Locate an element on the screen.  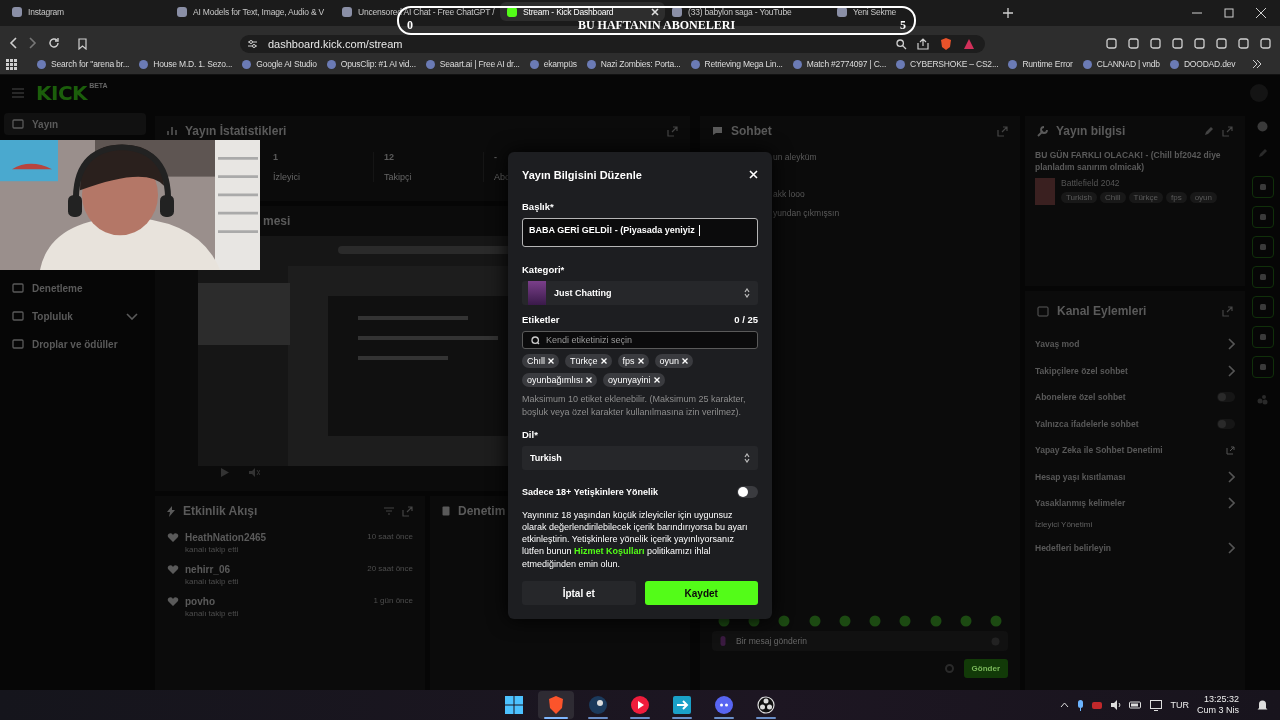
network-icon is located at coordinates (1156, 705).